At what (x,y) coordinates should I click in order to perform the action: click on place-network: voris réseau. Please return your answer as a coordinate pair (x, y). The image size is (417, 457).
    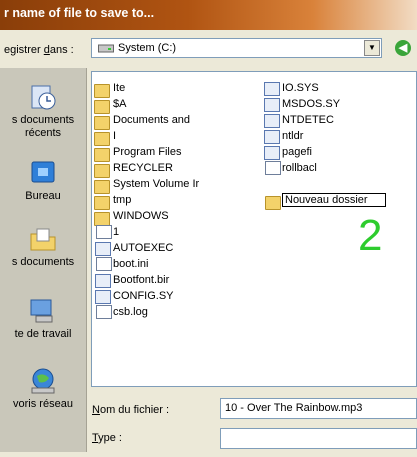
    Looking at the image, I should click on (43, 388).